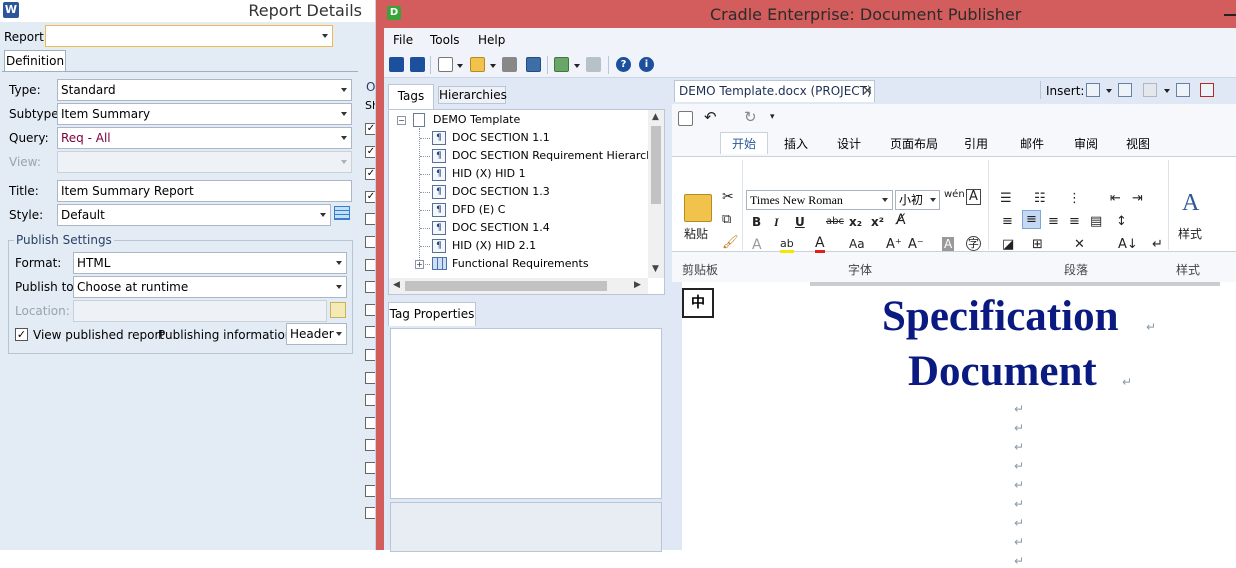 The height and width of the screenshot is (568, 1236). What do you see at coordinates (1157, 244) in the screenshot?
I see `show-marks-icon: ↵` at bounding box center [1157, 244].